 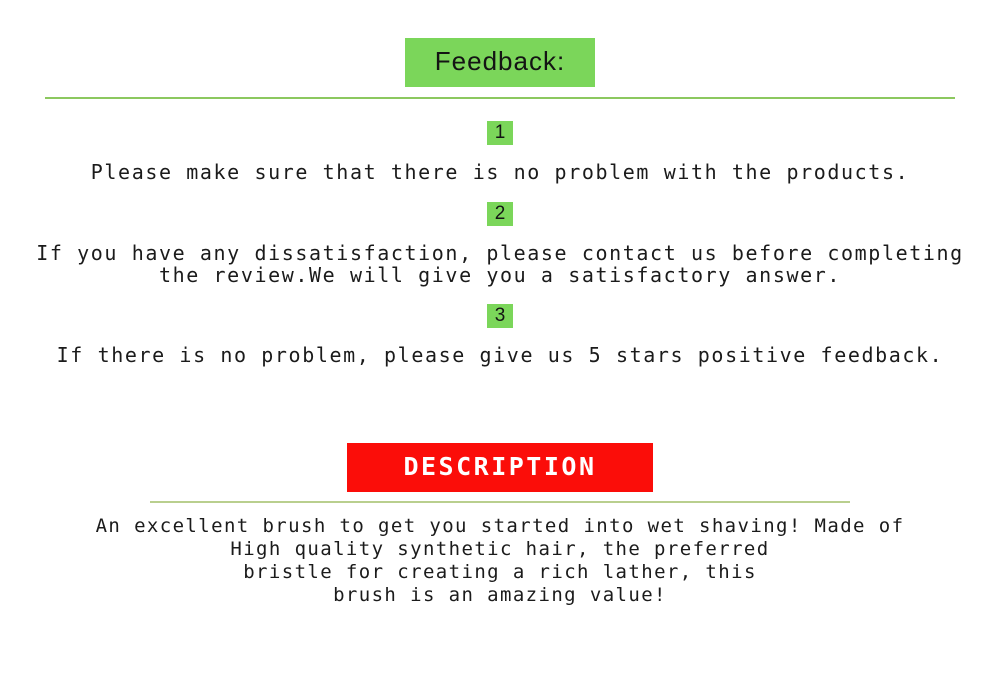 I want to click on feedback-title-badge: Feedback:, so click(x=500, y=62).